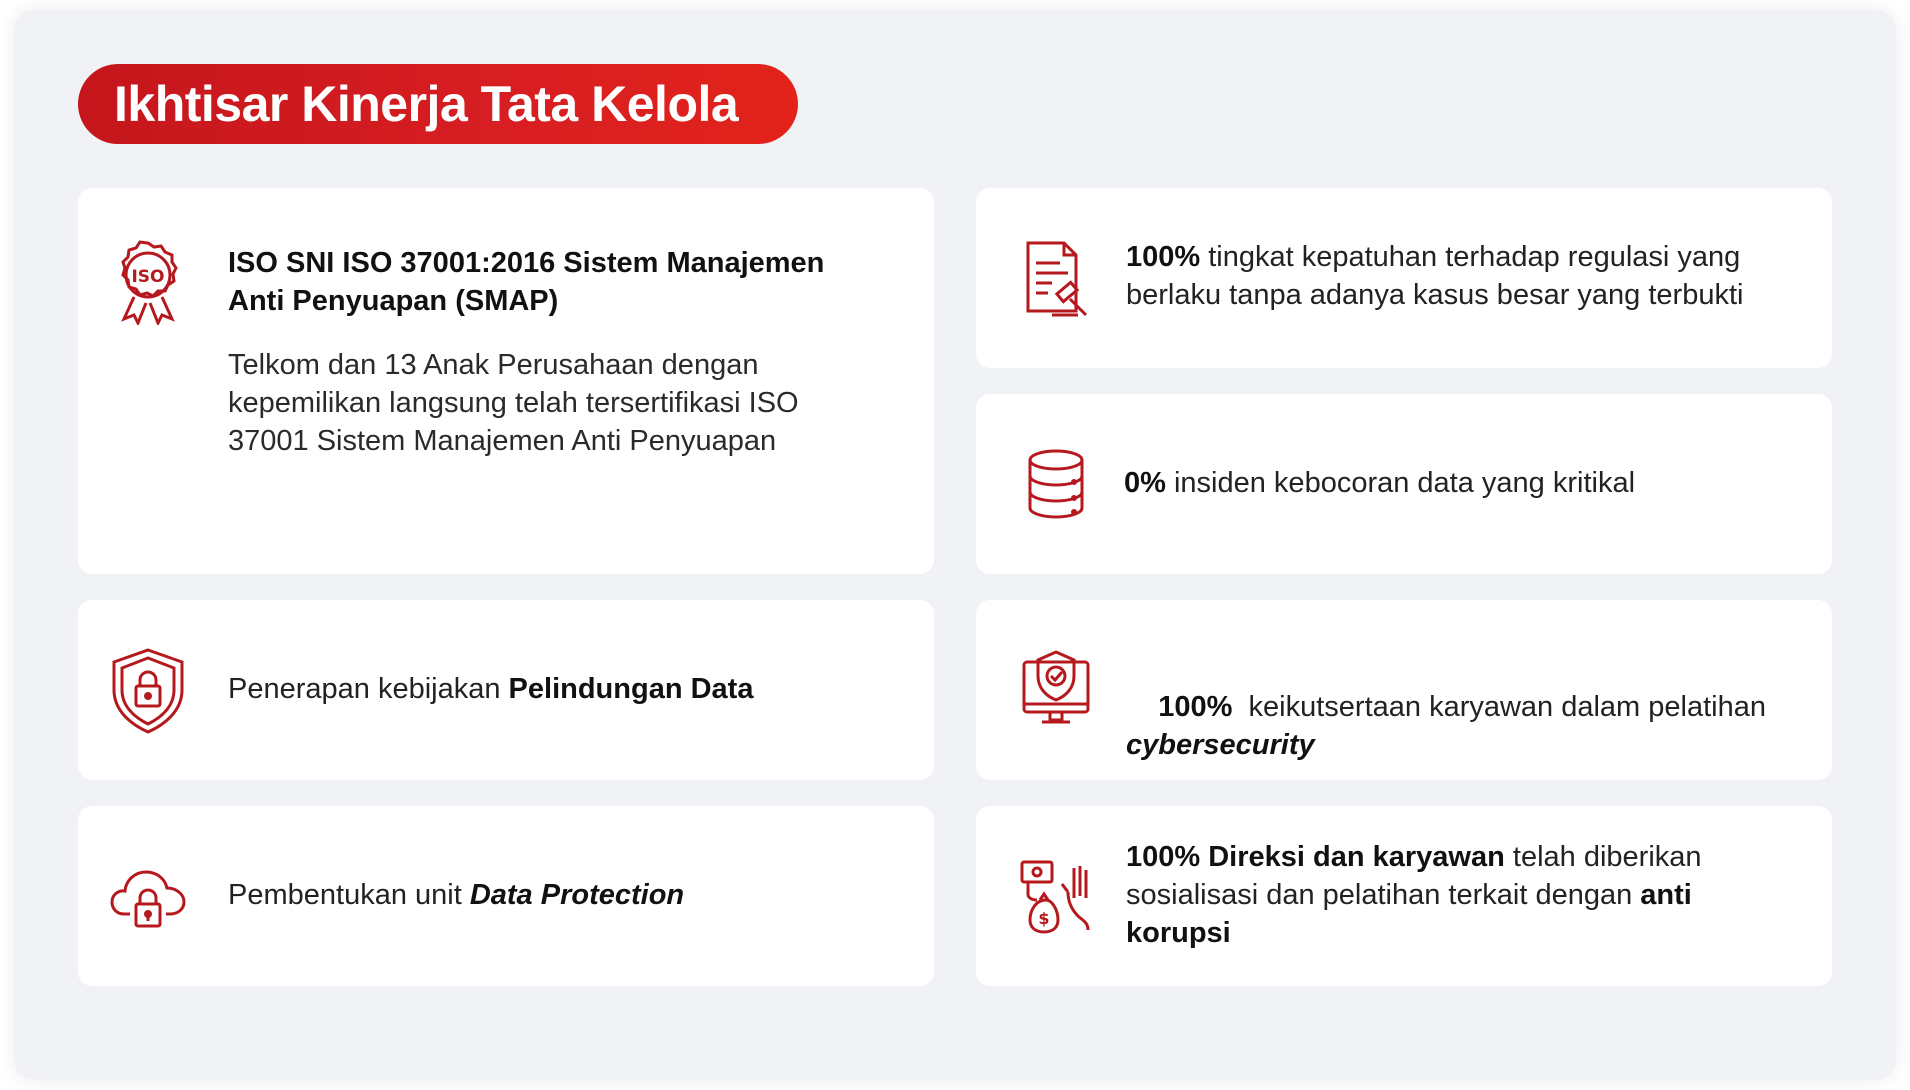 This screenshot has height=1090, width=1910. Describe the element at coordinates (1056, 690) in the screenshot. I see `monitor-shield-icon` at that location.